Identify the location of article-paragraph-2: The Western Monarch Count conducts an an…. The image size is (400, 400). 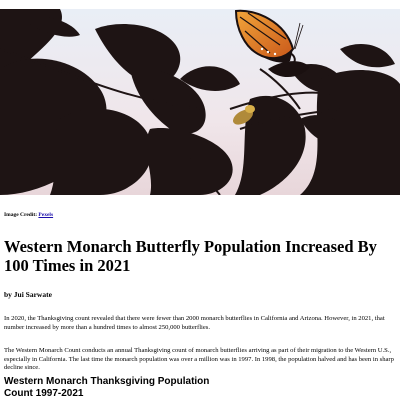
(199, 359).